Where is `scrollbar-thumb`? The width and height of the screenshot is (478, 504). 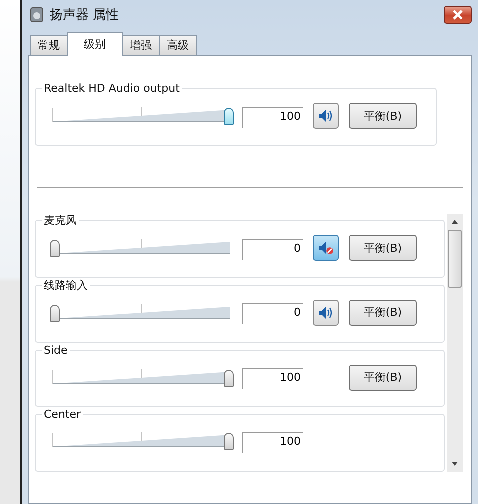 scrollbar-thumb is located at coordinates (455, 259).